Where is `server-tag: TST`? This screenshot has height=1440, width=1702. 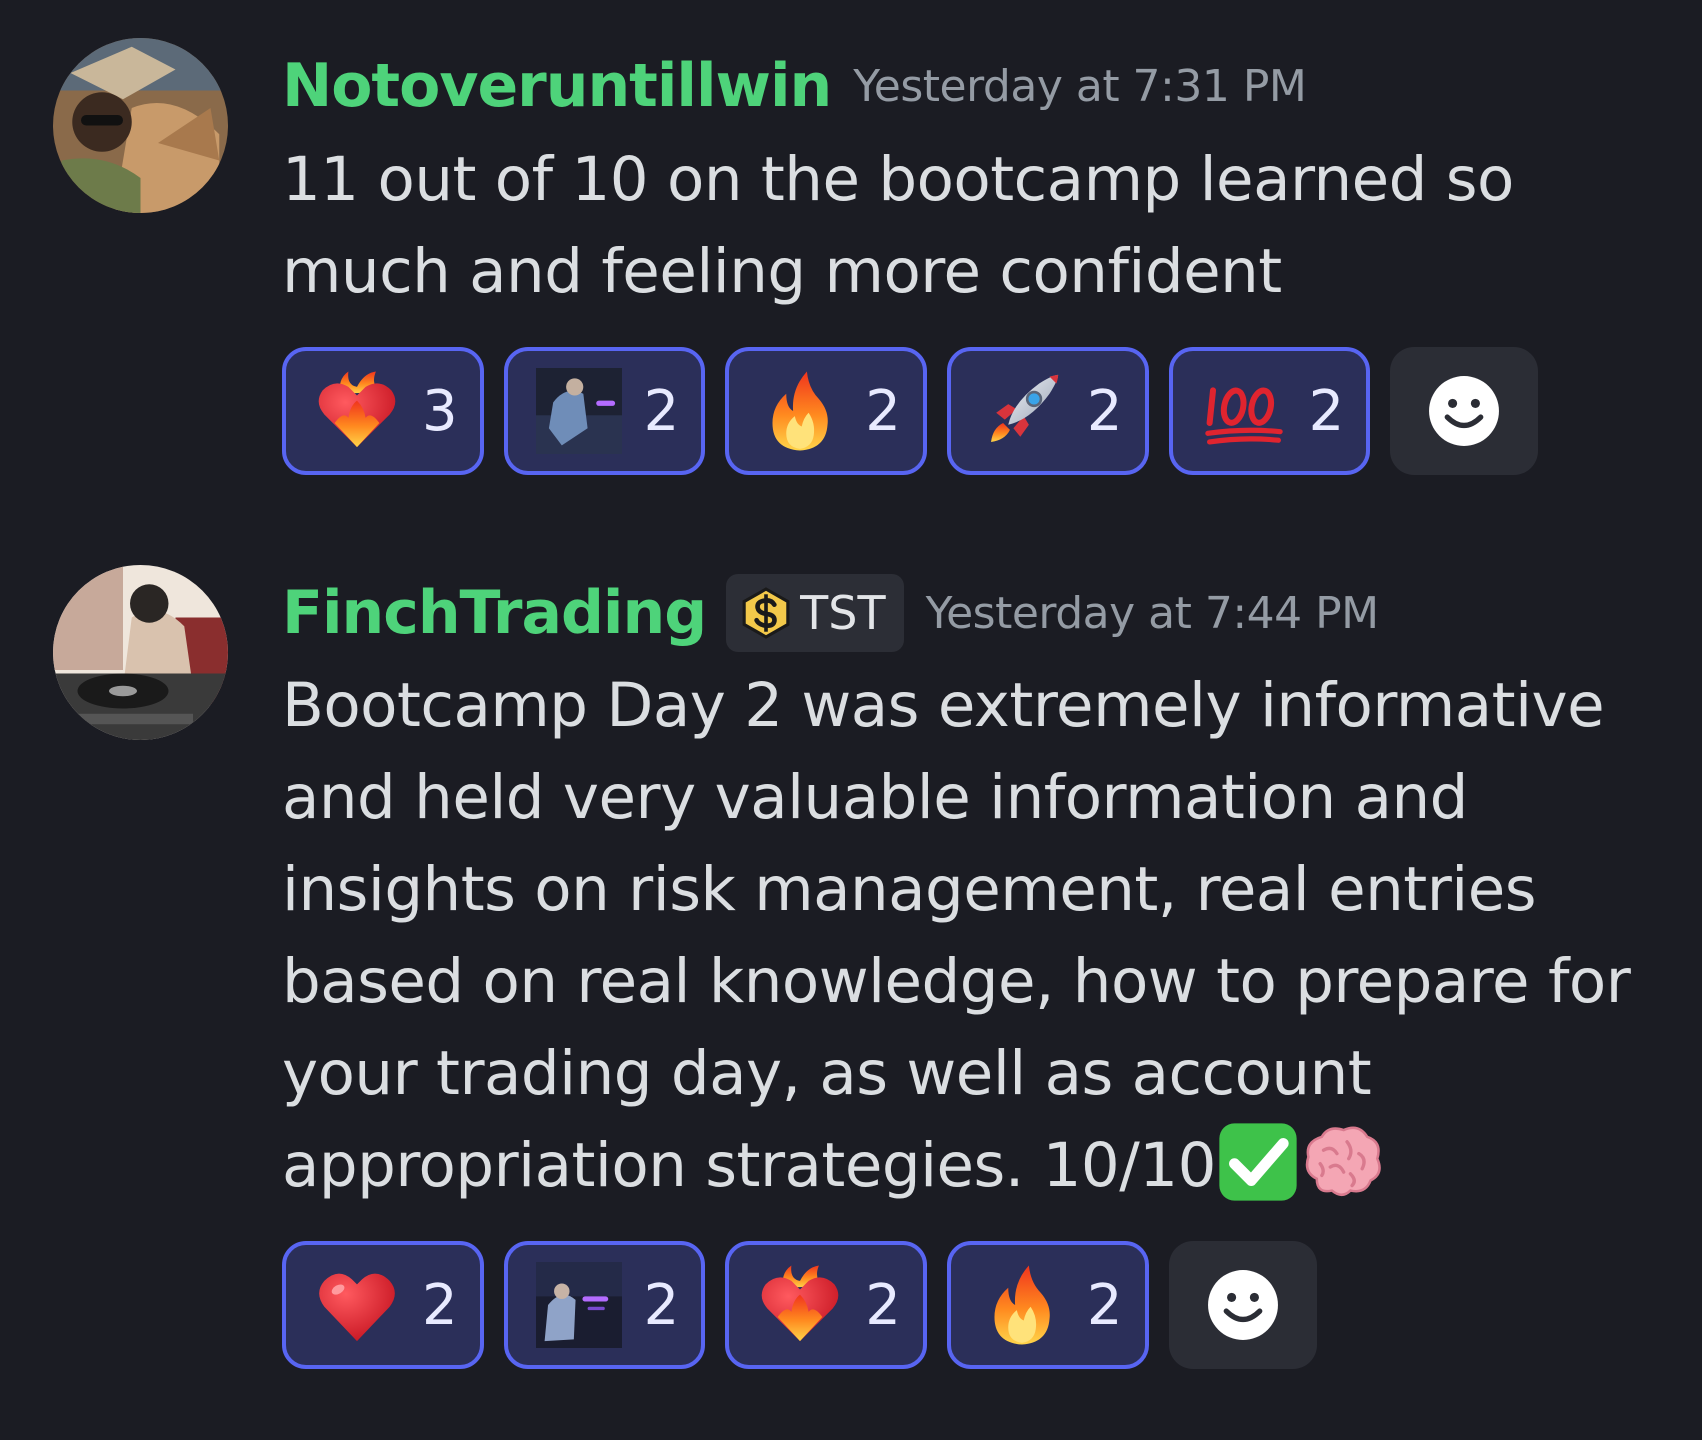 server-tag: TST is located at coordinates (815, 613).